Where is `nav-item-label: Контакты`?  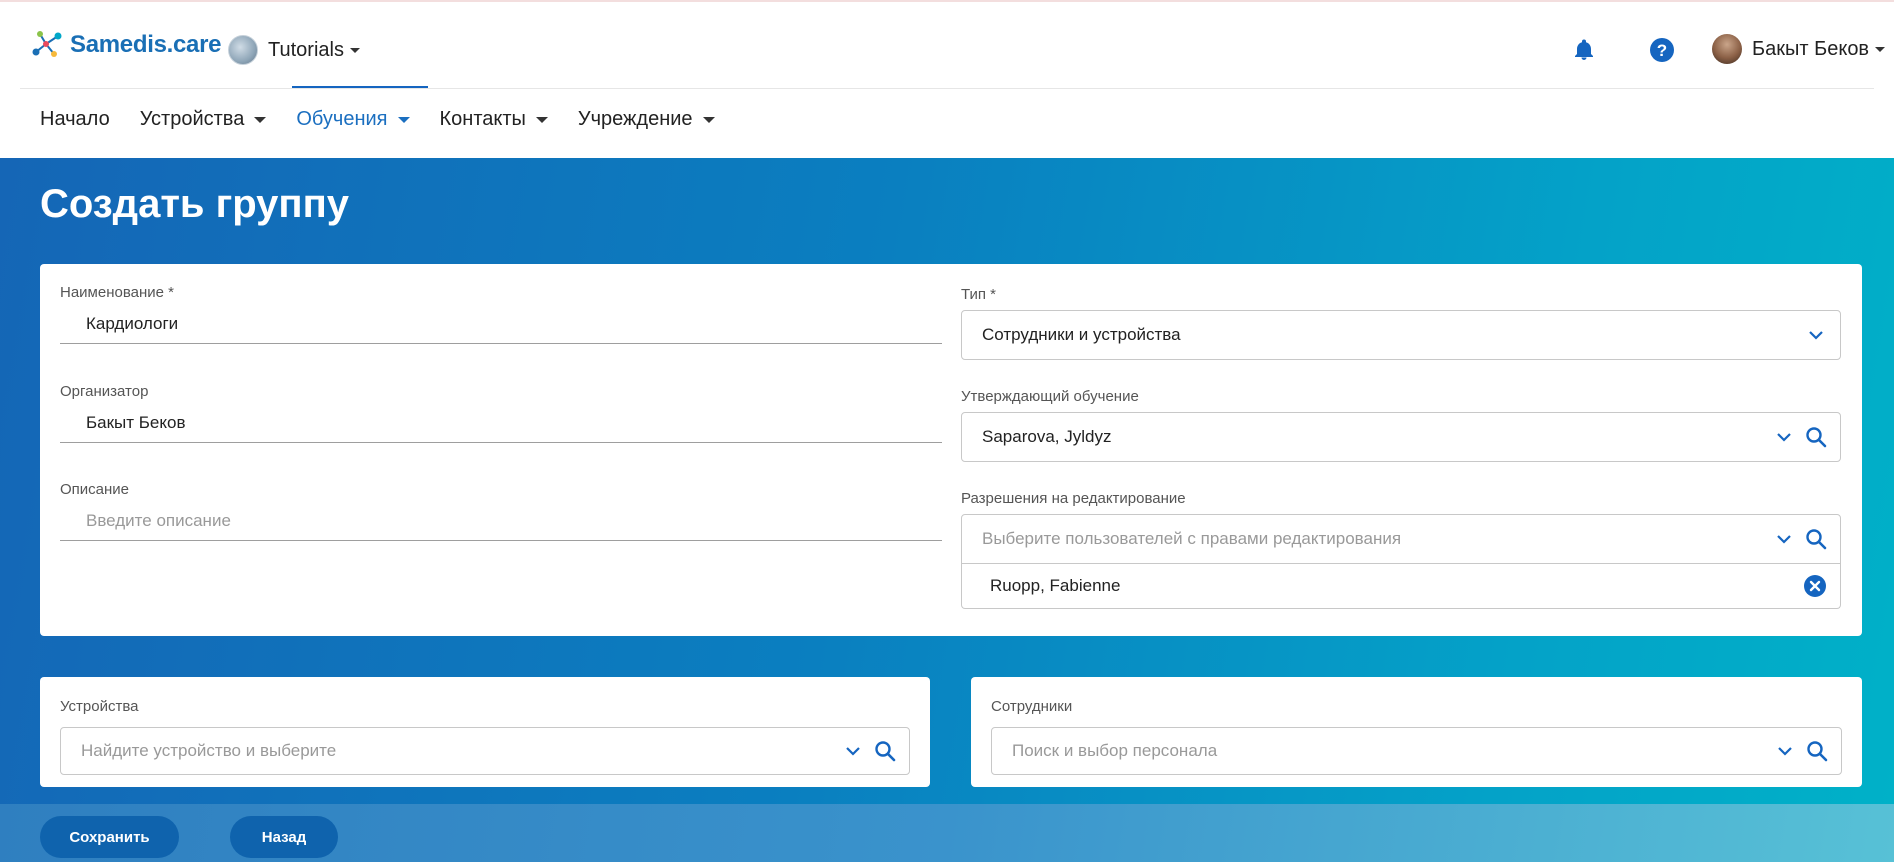 nav-item-label: Контакты is located at coordinates (482, 119).